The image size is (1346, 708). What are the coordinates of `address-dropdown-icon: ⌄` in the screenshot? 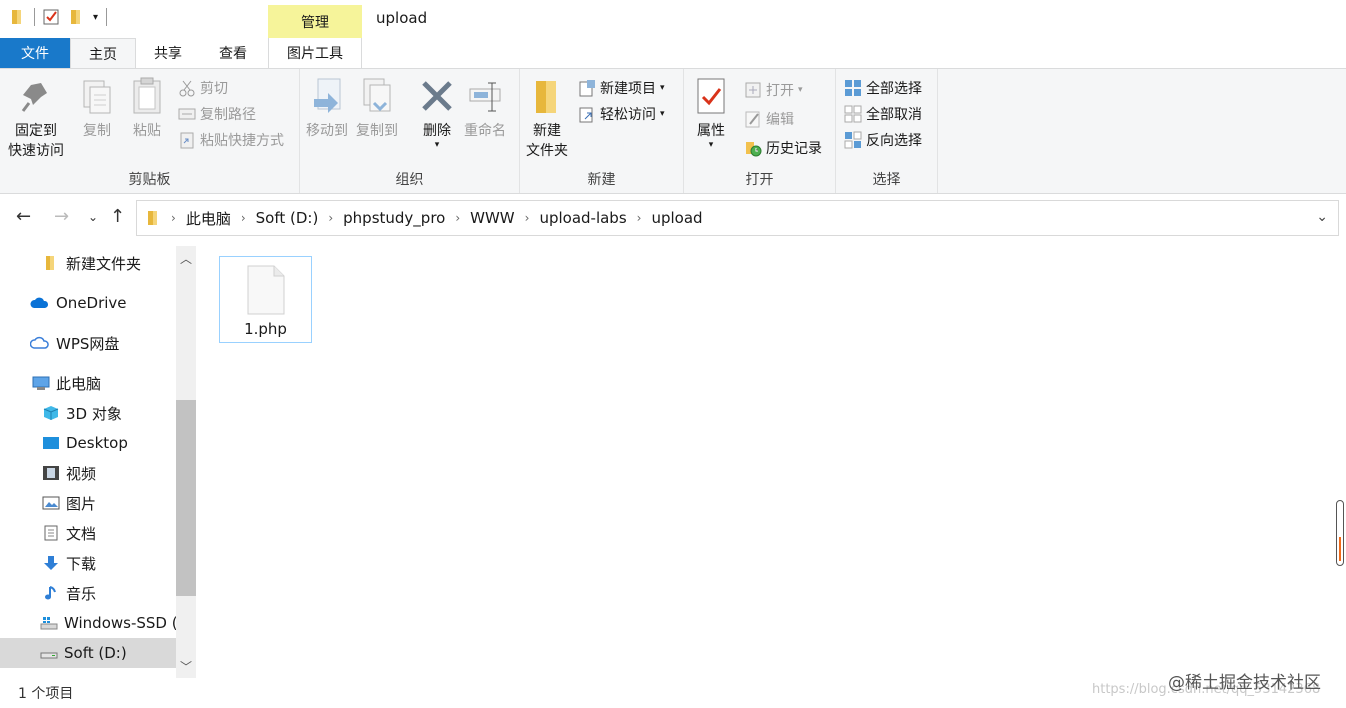 It's located at (1322, 217).